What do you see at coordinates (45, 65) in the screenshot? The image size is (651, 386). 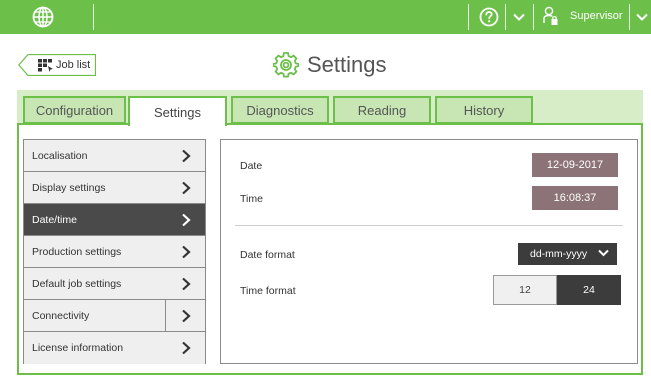 I see `job-list-icon` at bounding box center [45, 65].